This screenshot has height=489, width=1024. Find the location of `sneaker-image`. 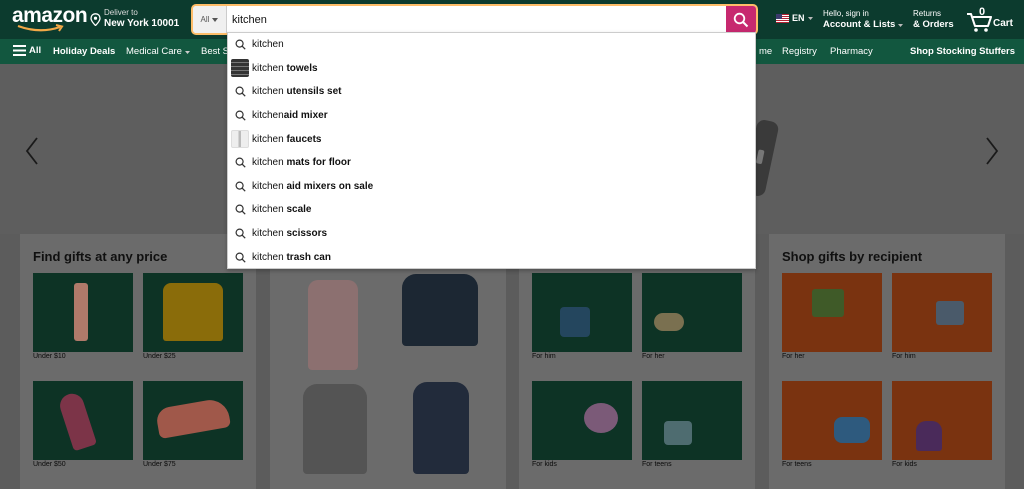

sneaker-image is located at coordinates (193, 418).